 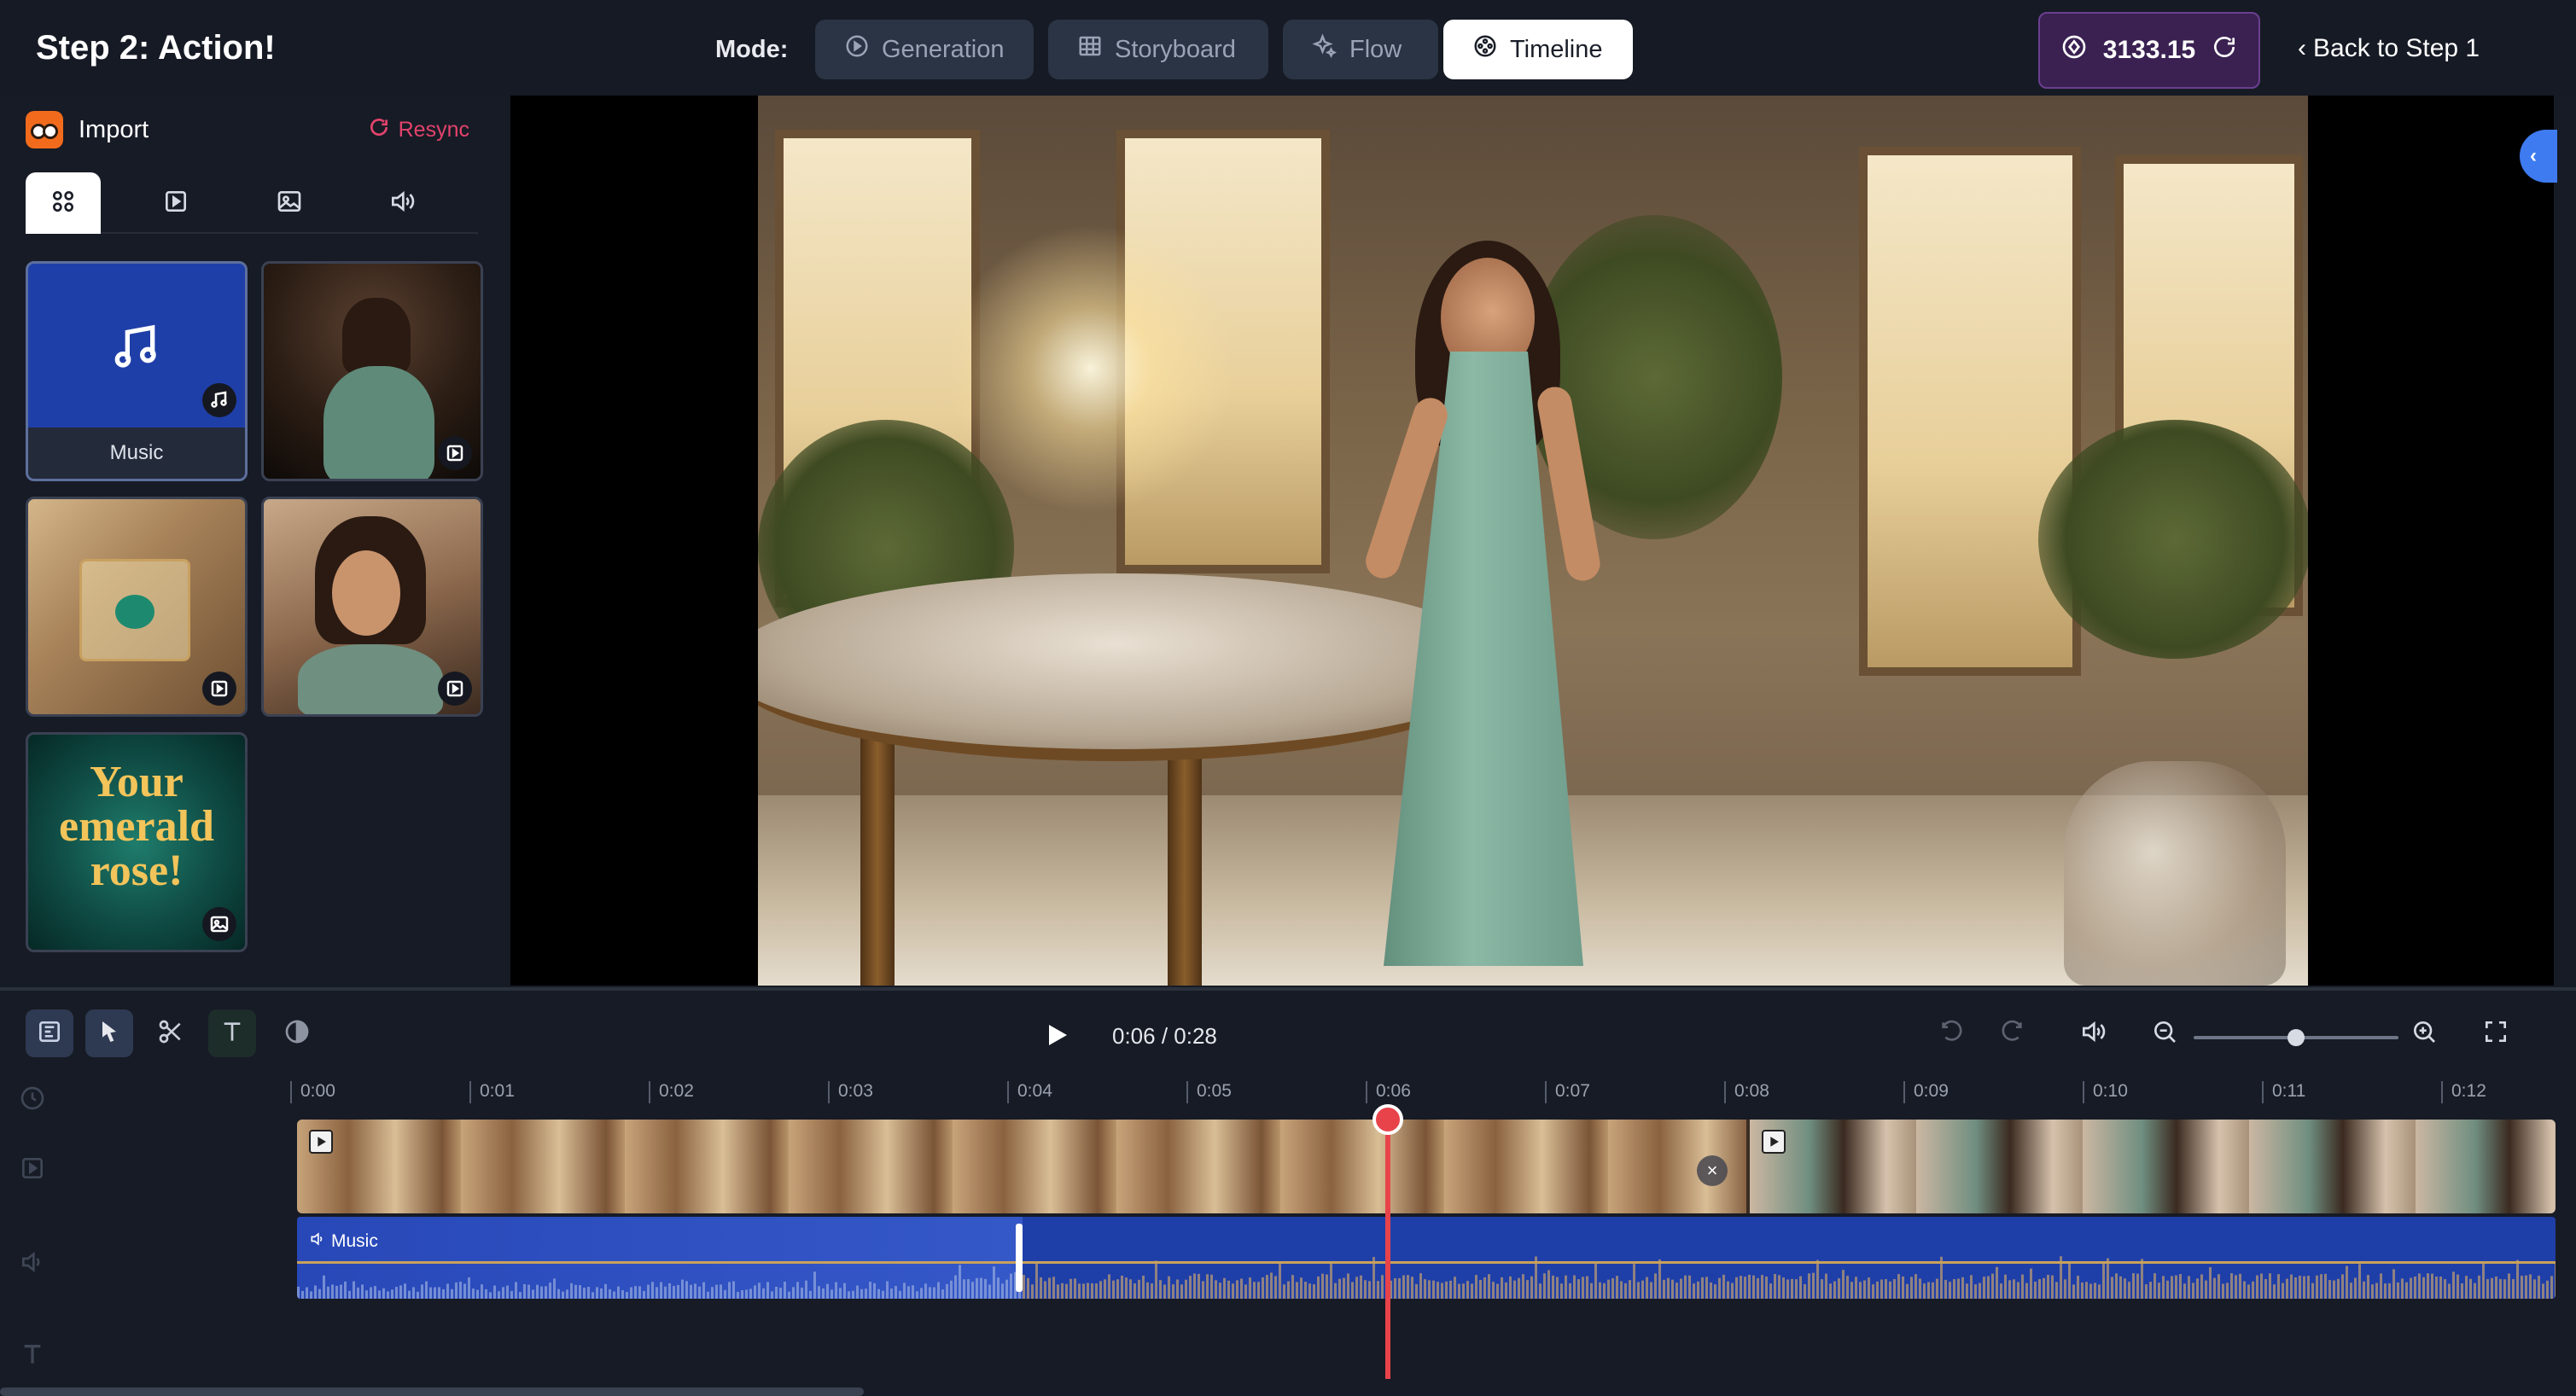 I want to click on media-item-video-reading, so click(x=372, y=607).